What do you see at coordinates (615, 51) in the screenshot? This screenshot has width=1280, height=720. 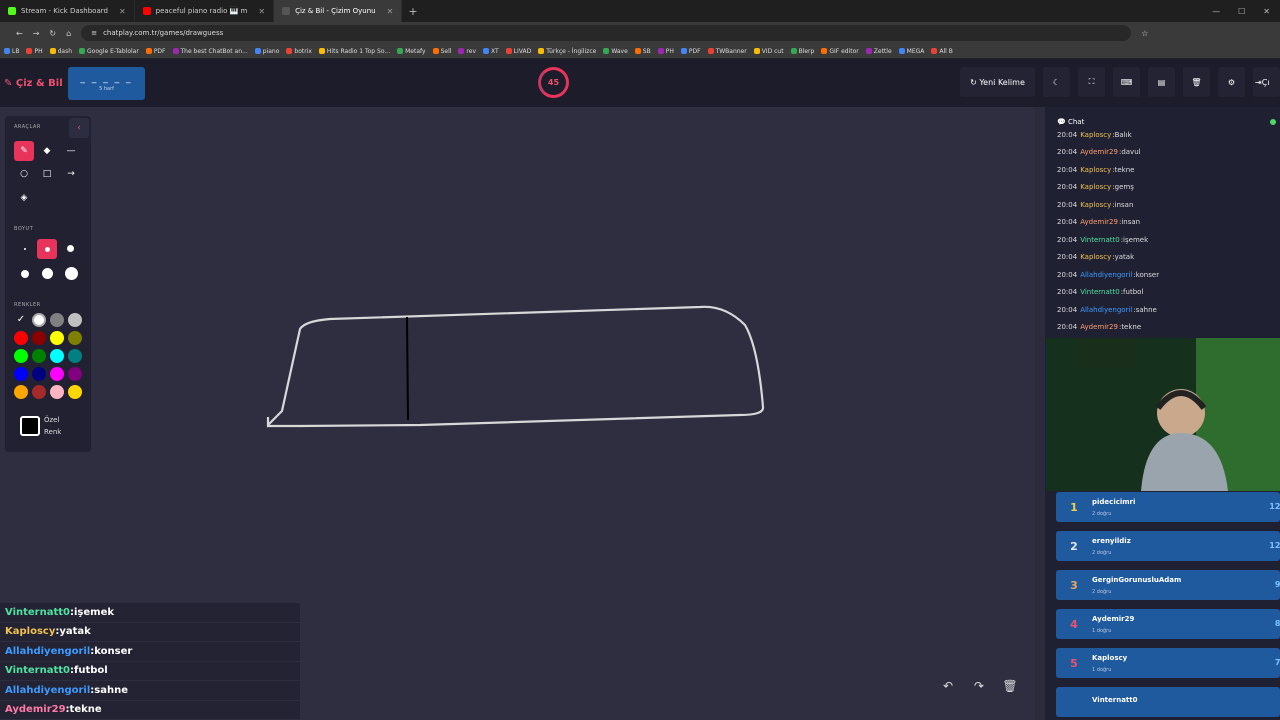 I see `bookmark-item: Wave` at bounding box center [615, 51].